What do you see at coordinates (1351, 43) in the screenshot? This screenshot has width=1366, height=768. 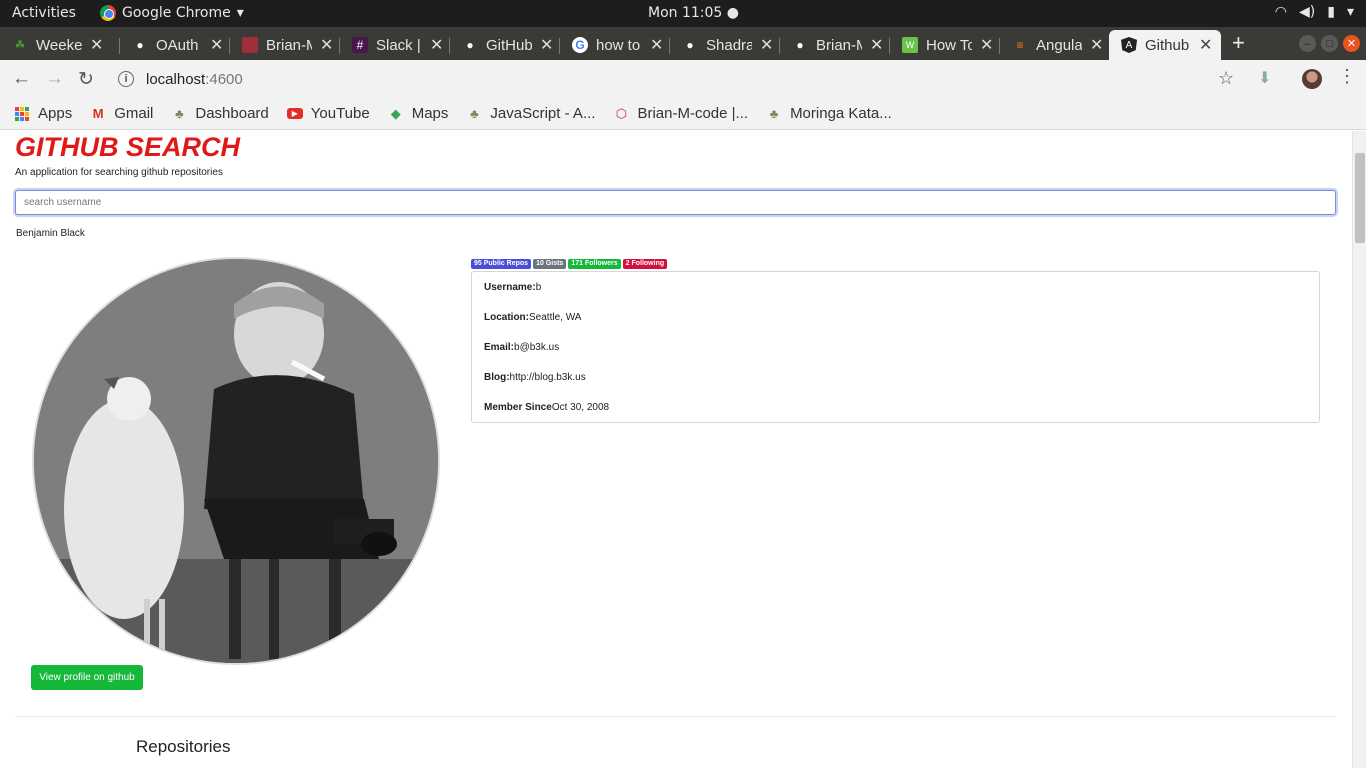 I see `close-window-icon: ✕` at bounding box center [1351, 43].